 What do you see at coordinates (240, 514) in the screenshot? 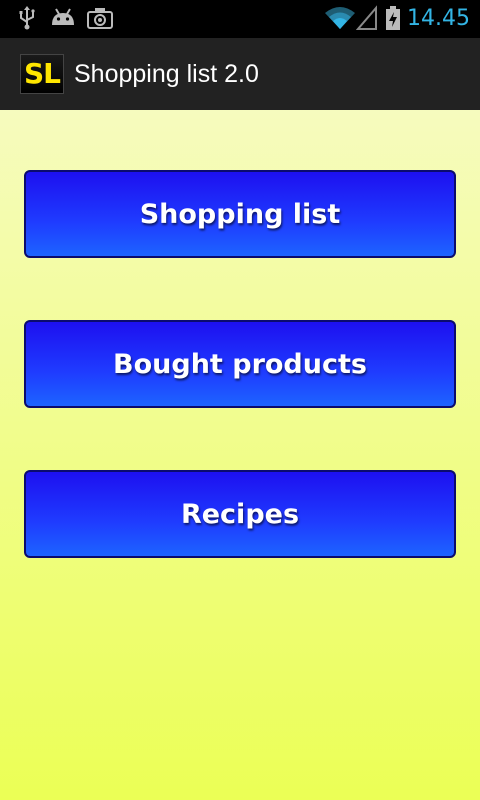
I see `recipes-button: Recipes` at bounding box center [240, 514].